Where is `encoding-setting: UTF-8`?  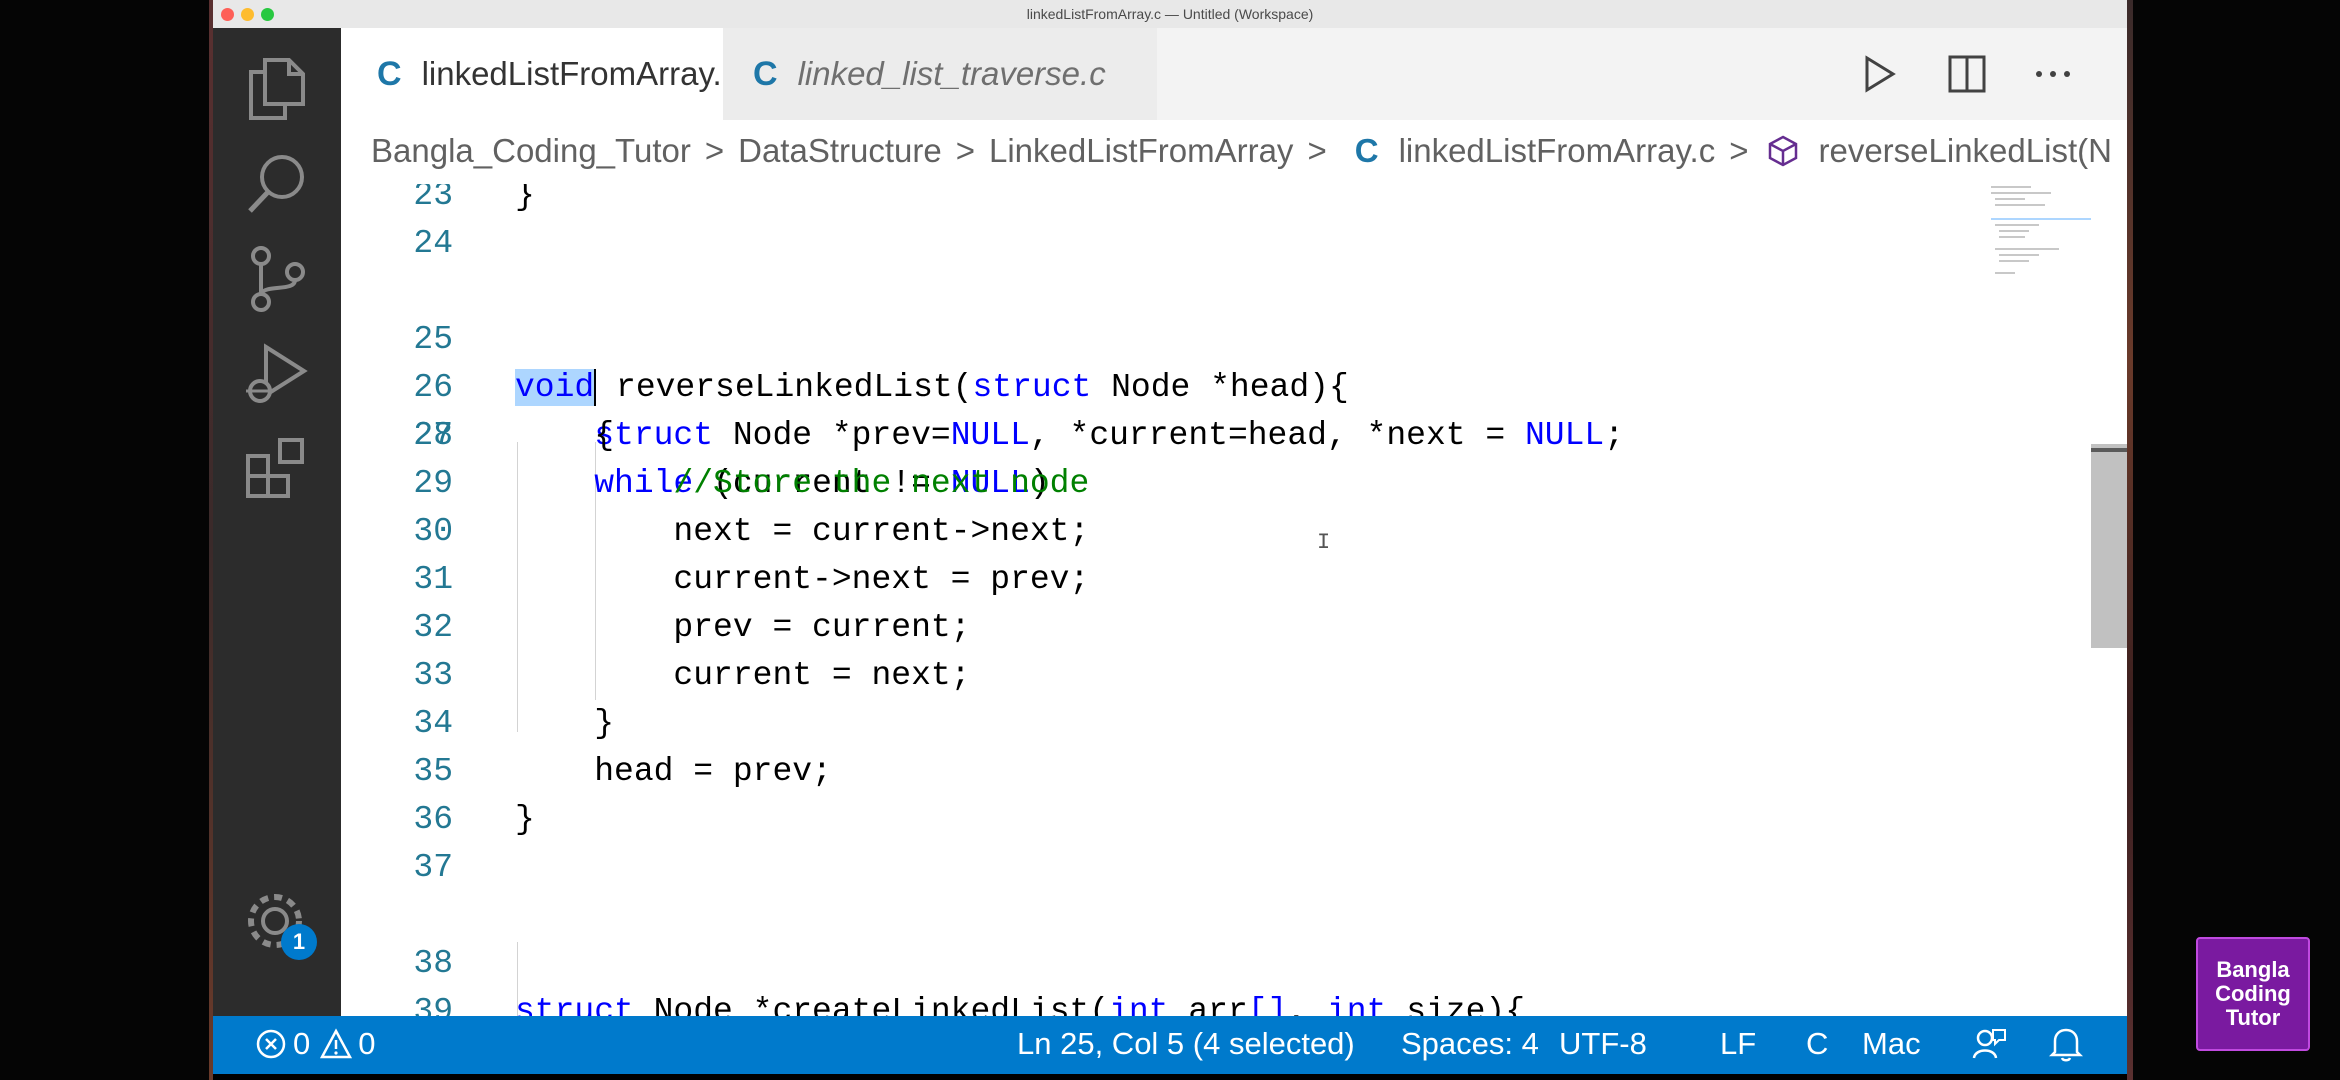 encoding-setting: UTF-8 is located at coordinates (1603, 1044).